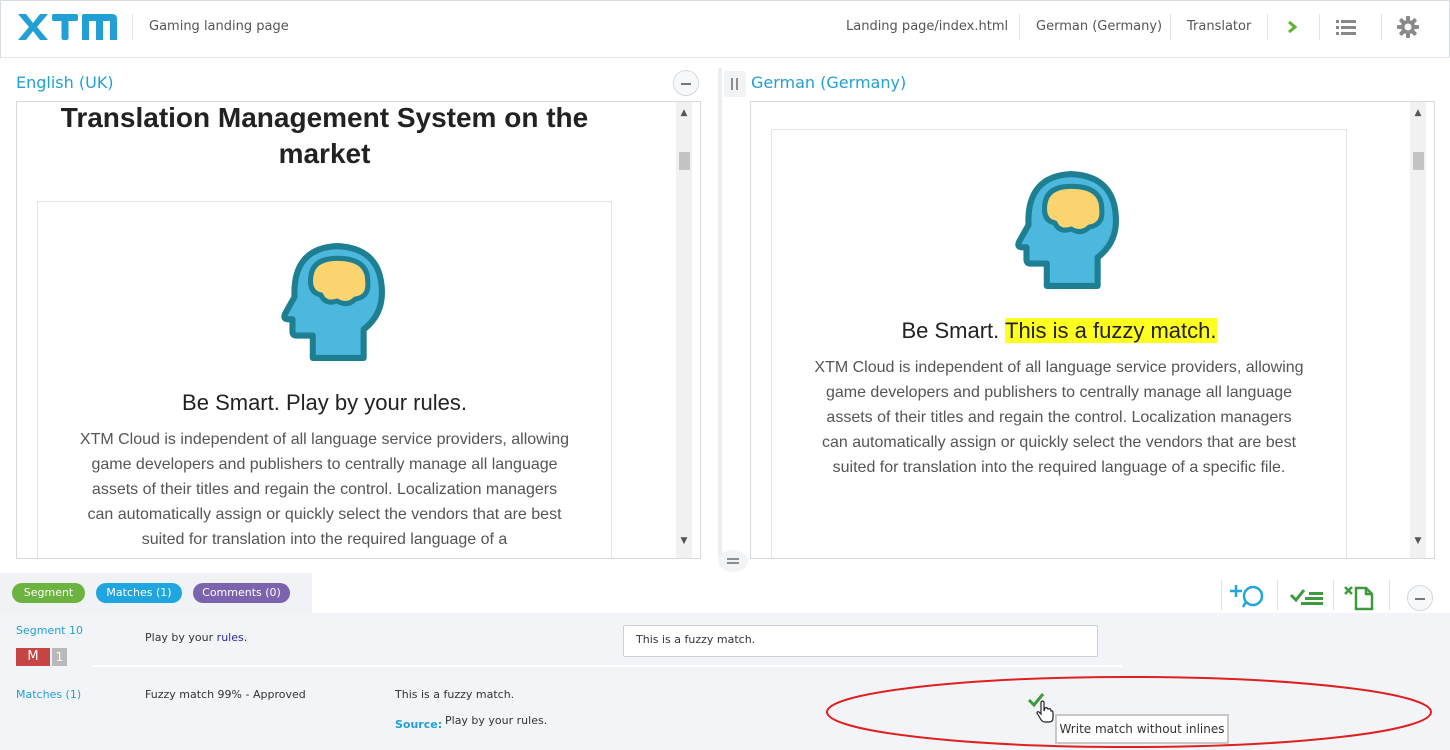  Describe the element at coordinates (950, 330) in the screenshot. I see `target-subheading-translated: Be Smart.` at that location.